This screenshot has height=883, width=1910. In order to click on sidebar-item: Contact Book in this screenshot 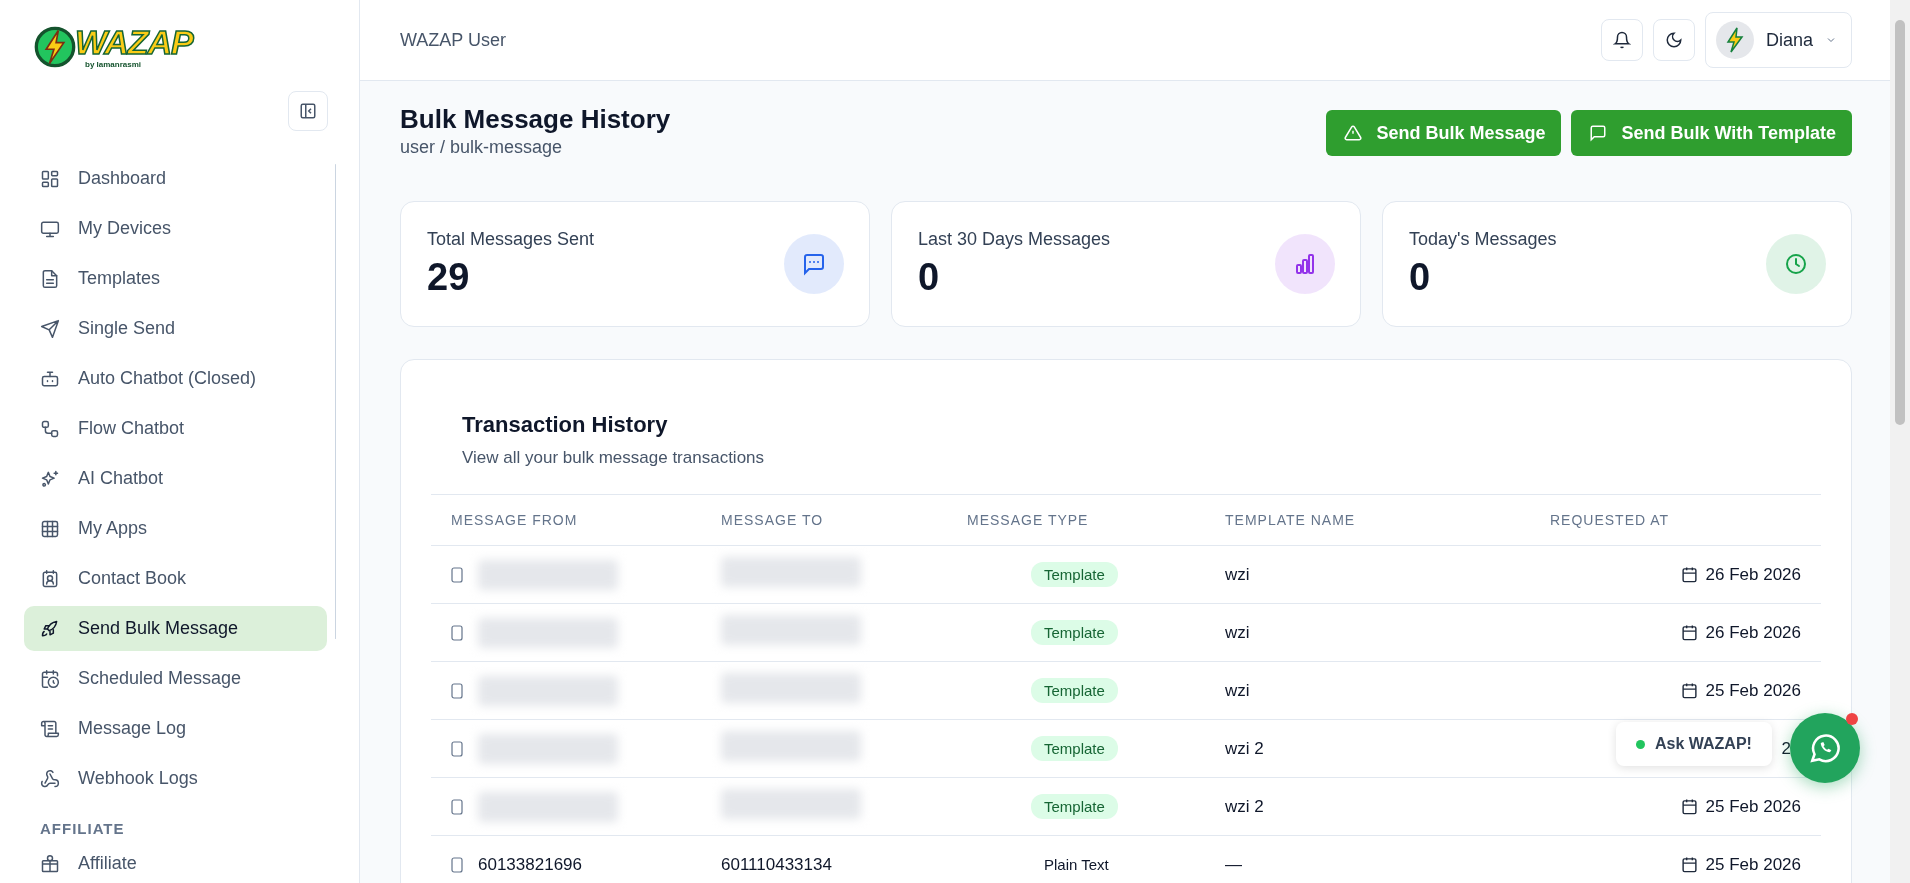, I will do `click(175, 578)`.